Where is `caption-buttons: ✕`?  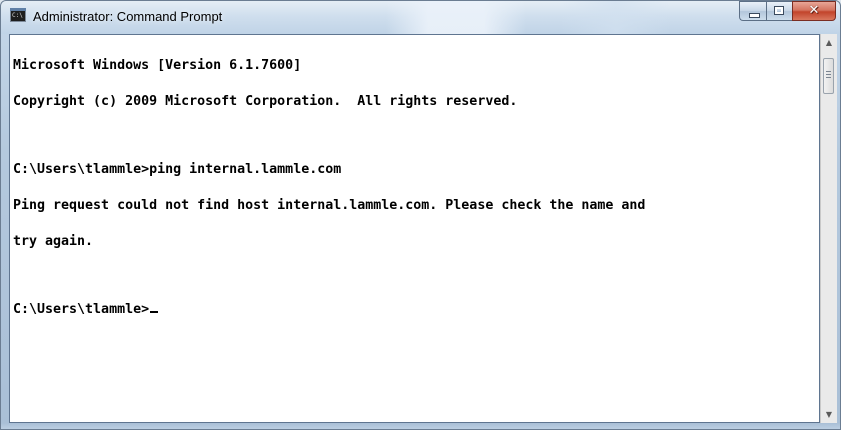
caption-buttons: ✕ is located at coordinates (787, 11).